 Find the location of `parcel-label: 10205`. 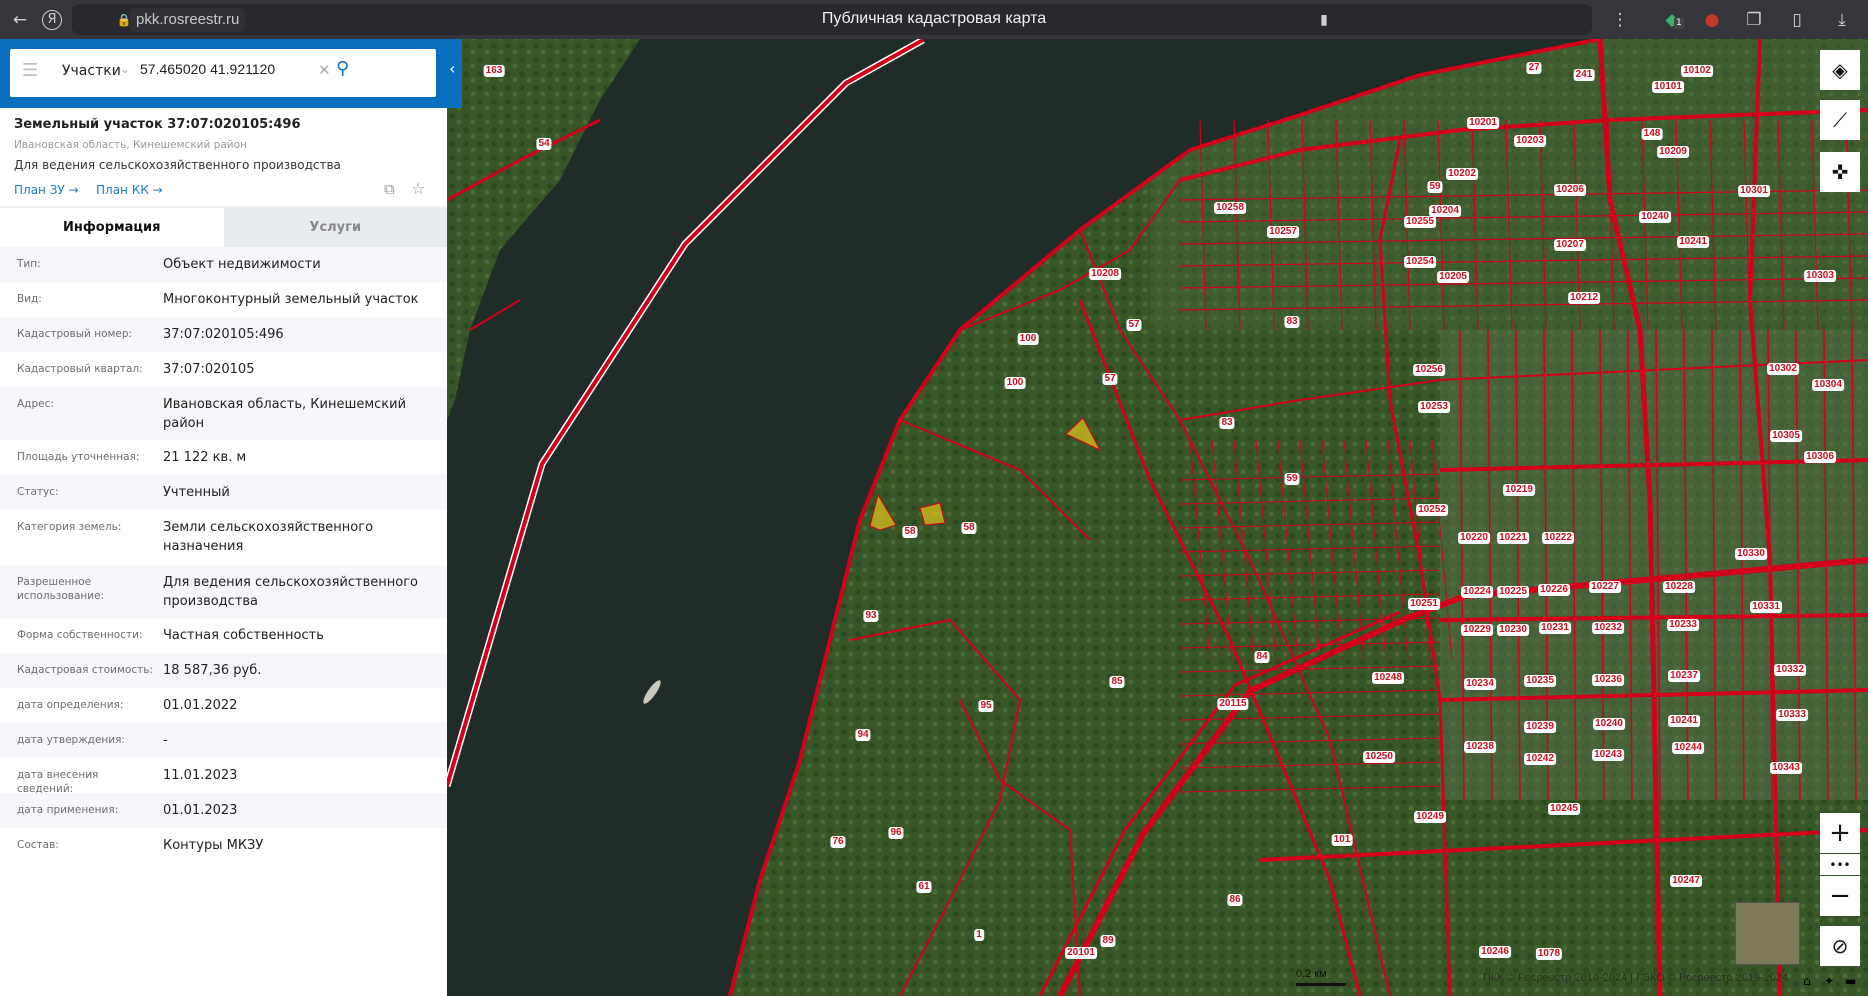

parcel-label: 10205 is located at coordinates (1453, 277).